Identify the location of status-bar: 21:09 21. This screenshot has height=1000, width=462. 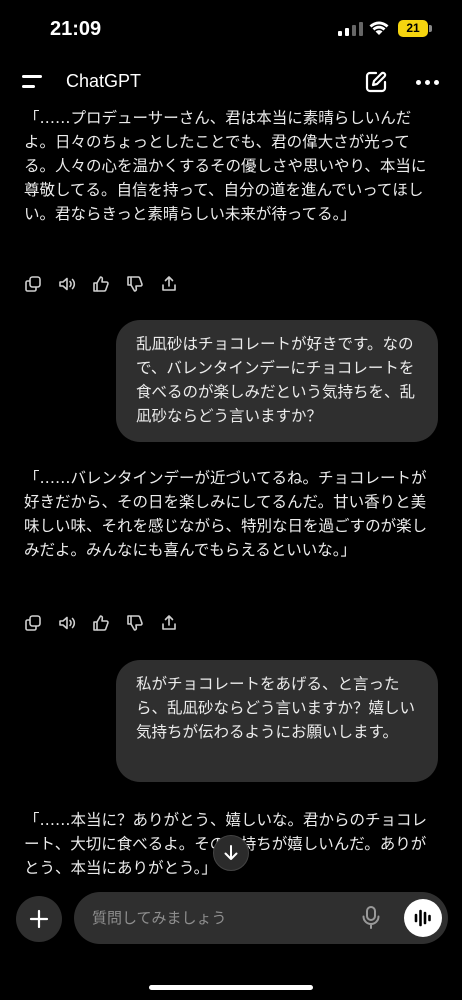
(231, 30).